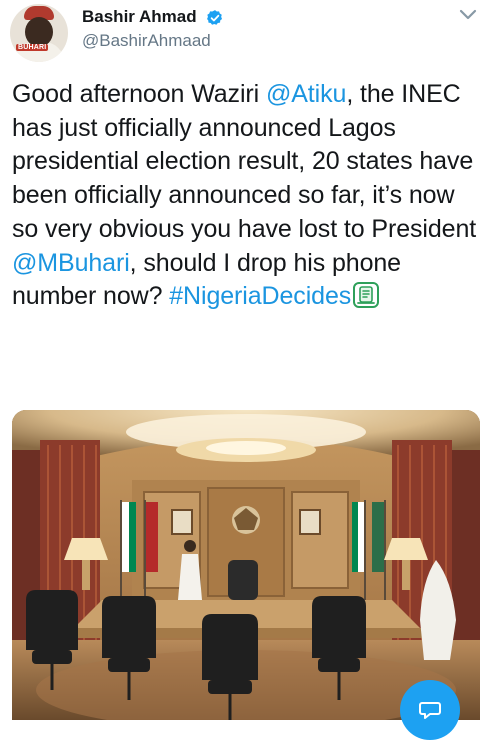 The image size is (492, 740). I want to click on avatar-face, so click(39, 32).